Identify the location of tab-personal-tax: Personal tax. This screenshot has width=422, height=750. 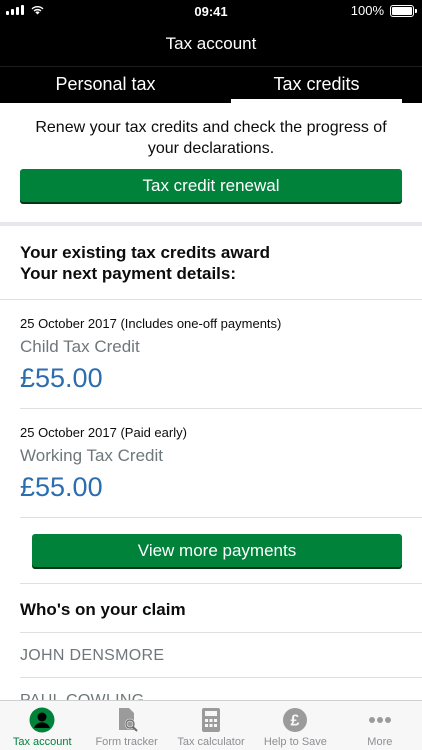
(105, 85).